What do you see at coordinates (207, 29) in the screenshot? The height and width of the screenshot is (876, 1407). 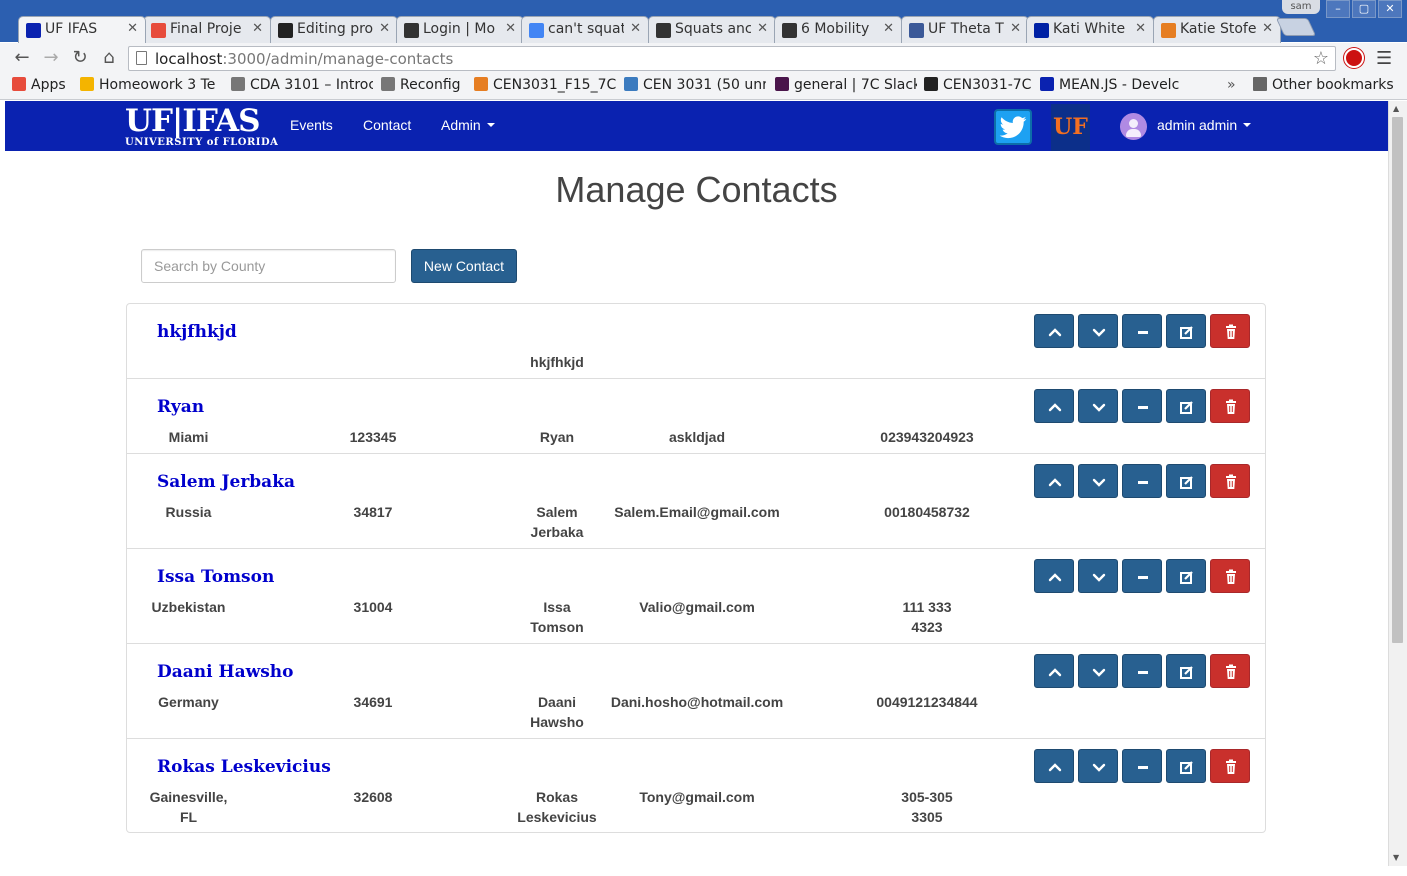 I see `browser-tab: Final Proje ✕` at bounding box center [207, 29].